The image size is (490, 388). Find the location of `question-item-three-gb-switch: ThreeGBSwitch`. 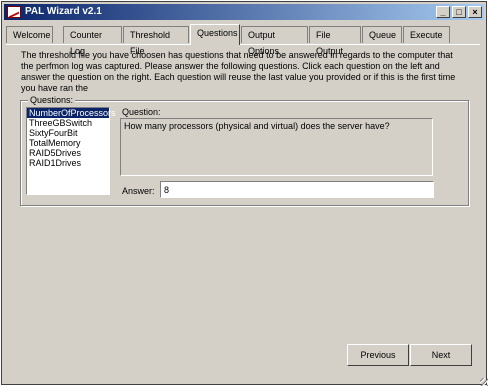

question-item-three-gb-switch: ThreeGBSwitch is located at coordinates (68, 123).